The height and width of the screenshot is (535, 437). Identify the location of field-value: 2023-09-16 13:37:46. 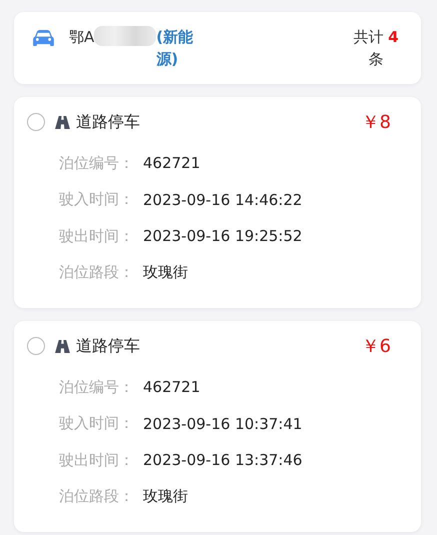
(222, 460).